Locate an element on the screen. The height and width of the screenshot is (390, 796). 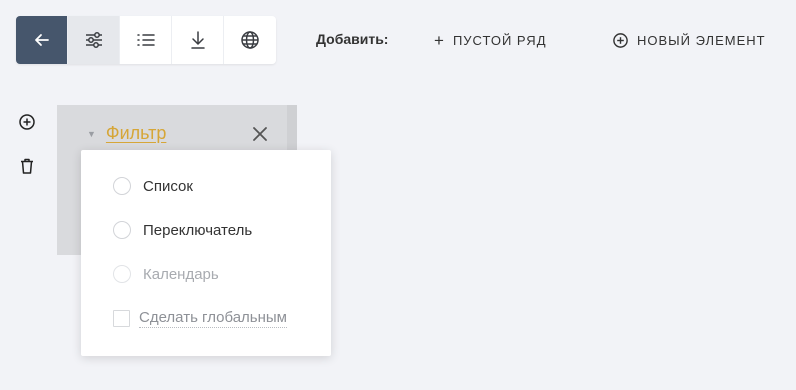
add-row-button is located at coordinates (27, 122).